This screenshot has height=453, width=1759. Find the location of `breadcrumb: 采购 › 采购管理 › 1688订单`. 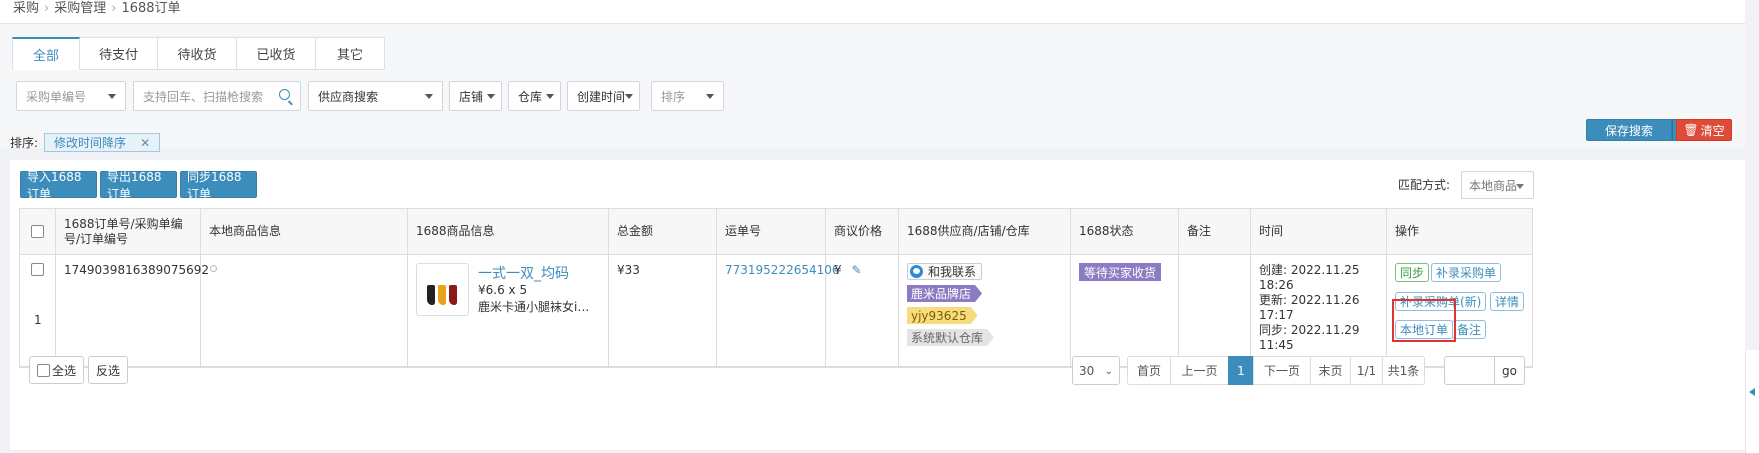

breadcrumb: 采购 › 采购管理 › 1688订单 is located at coordinates (97, 8).